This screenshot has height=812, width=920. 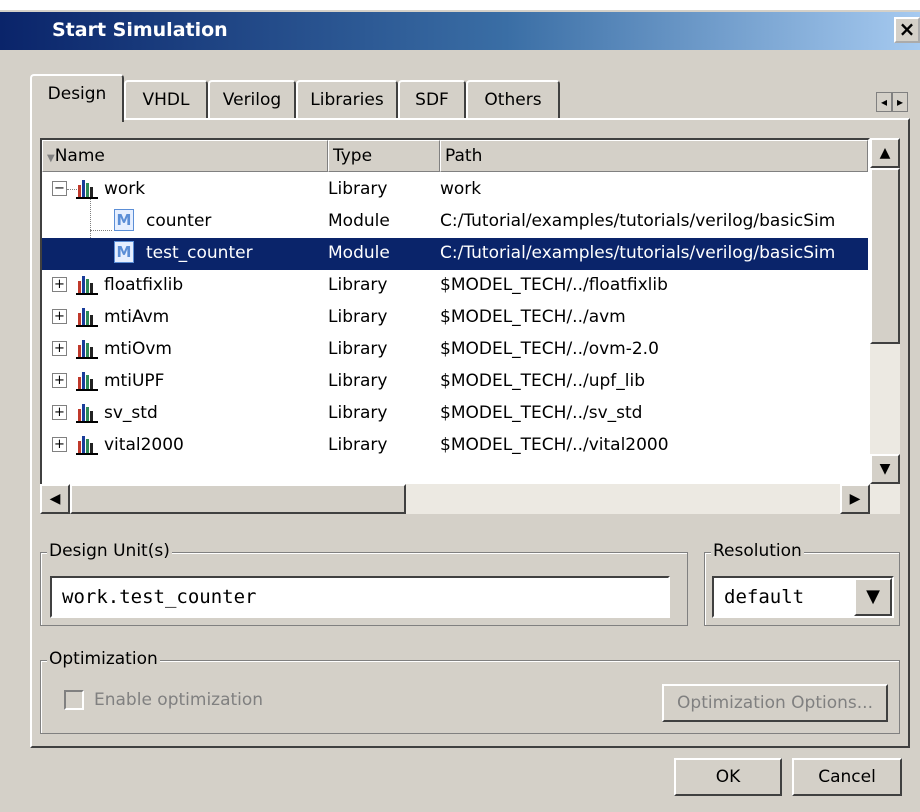 What do you see at coordinates (460, 5) in the screenshot?
I see `background-strip` at bounding box center [460, 5].